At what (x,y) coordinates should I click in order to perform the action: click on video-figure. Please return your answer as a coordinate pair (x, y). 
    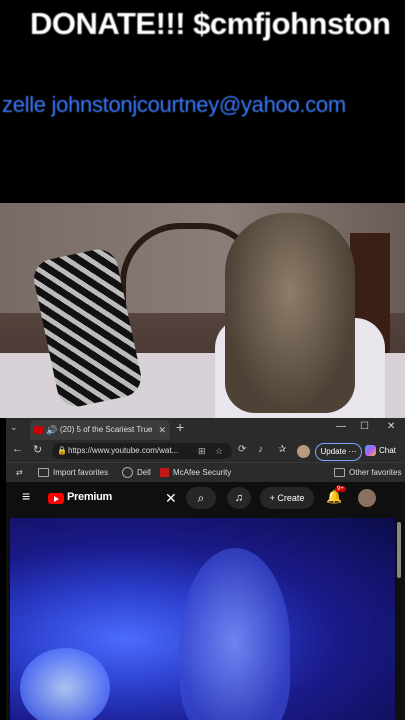
    Looking at the image, I should click on (235, 634).